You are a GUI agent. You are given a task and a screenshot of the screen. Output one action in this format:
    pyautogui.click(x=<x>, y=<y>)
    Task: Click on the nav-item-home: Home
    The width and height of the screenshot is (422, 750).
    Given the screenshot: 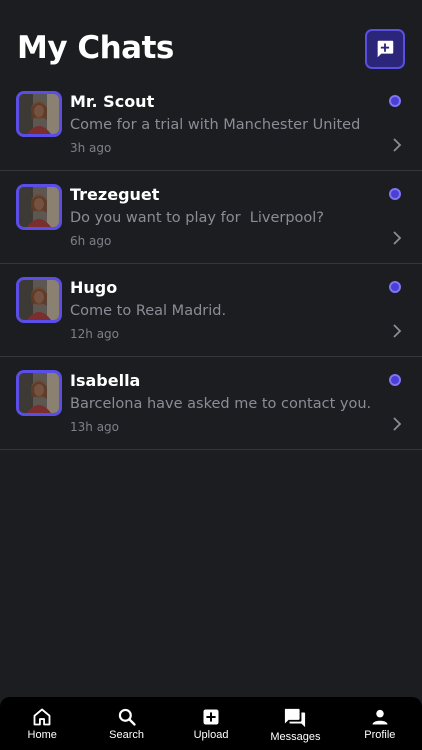 What is the action you would take?
    pyautogui.click(x=42, y=723)
    